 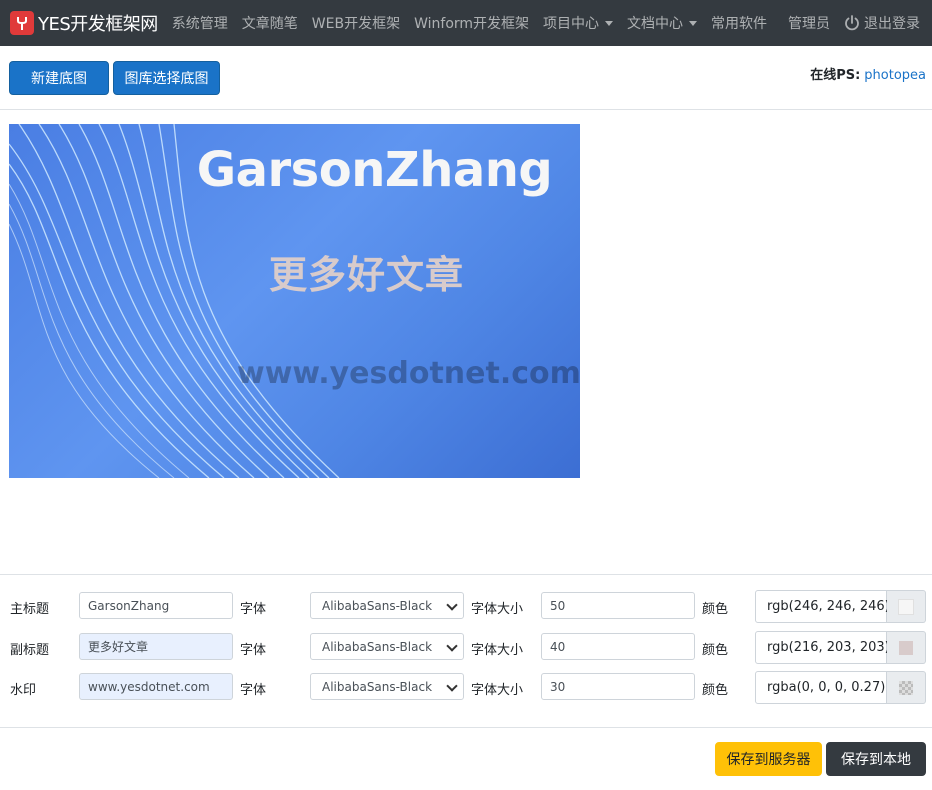 I want to click on watermark-font-select: AlibabaSans-Black, so click(x=387, y=686).